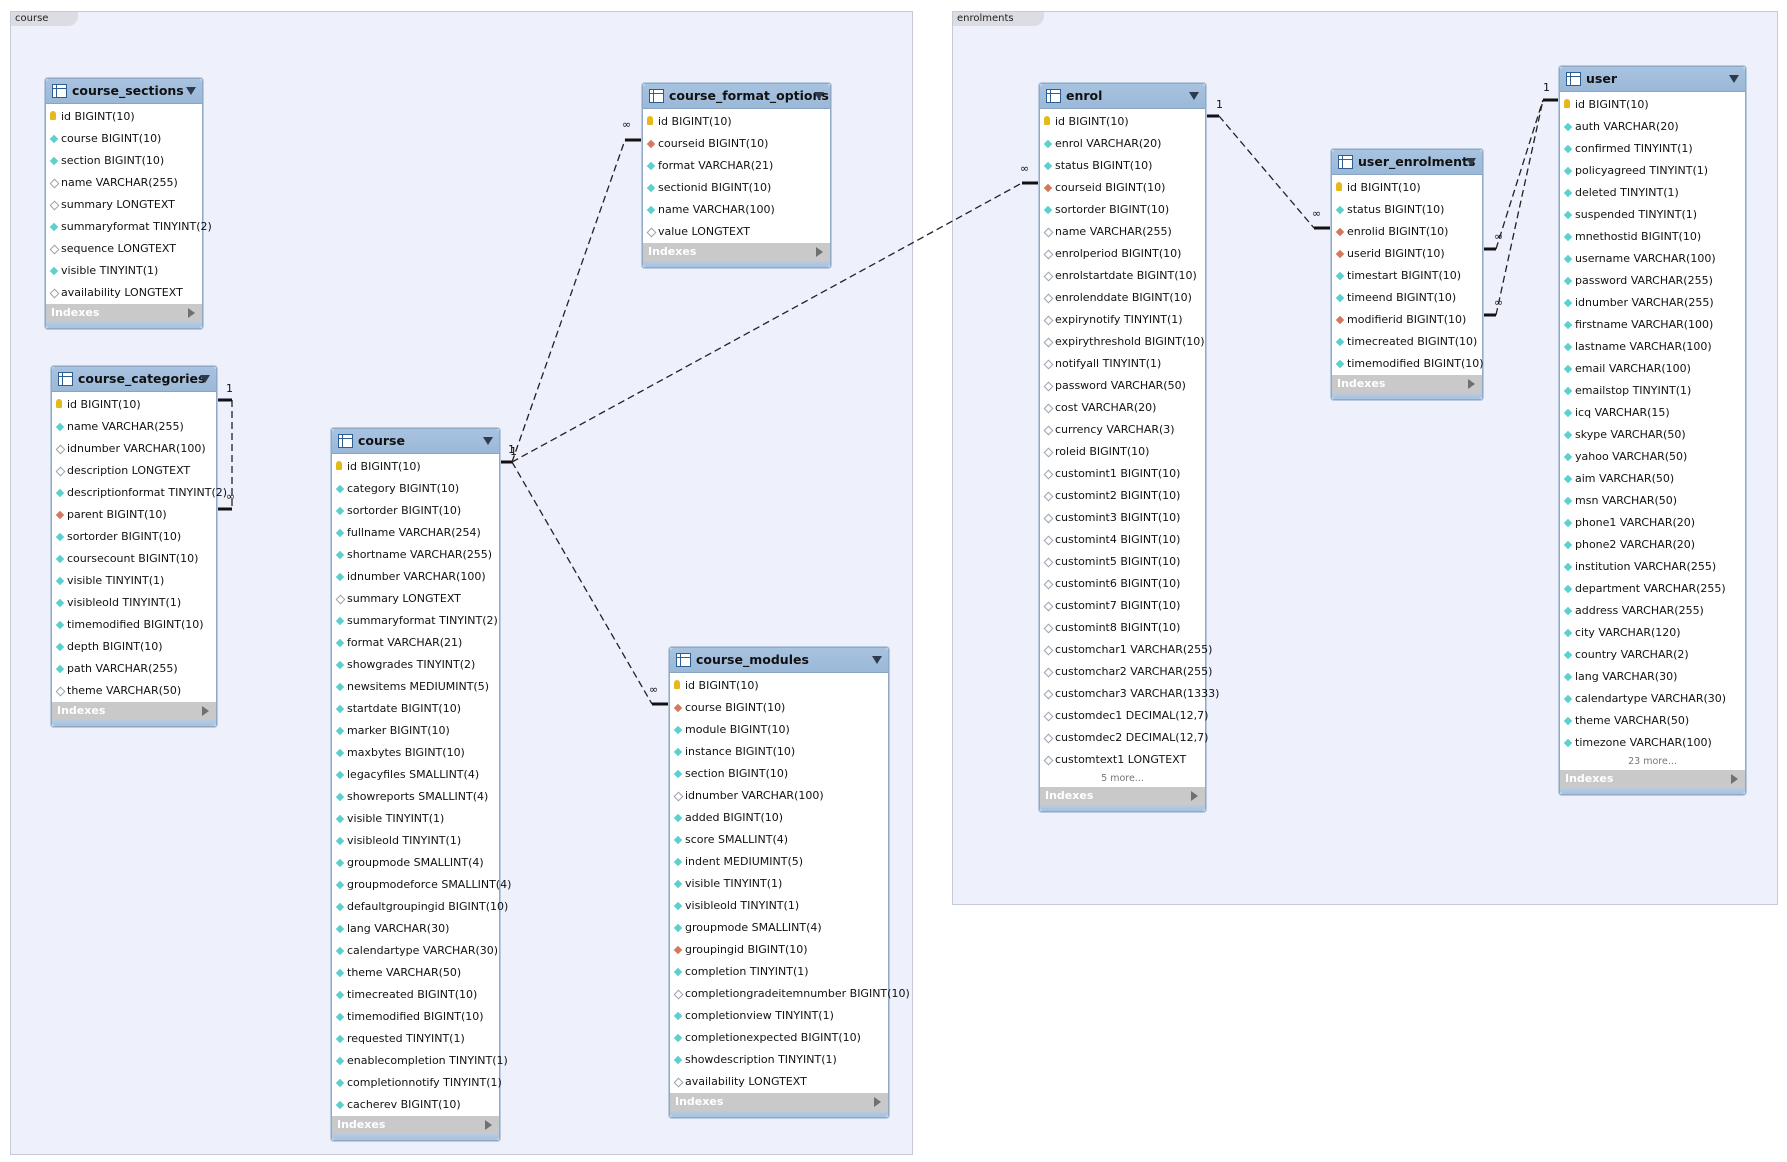 This screenshot has width=1787, height=1162. Describe the element at coordinates (1122, 364) in the screenshot. I see `column-row: notifyall TINYINT(1)` at that location.